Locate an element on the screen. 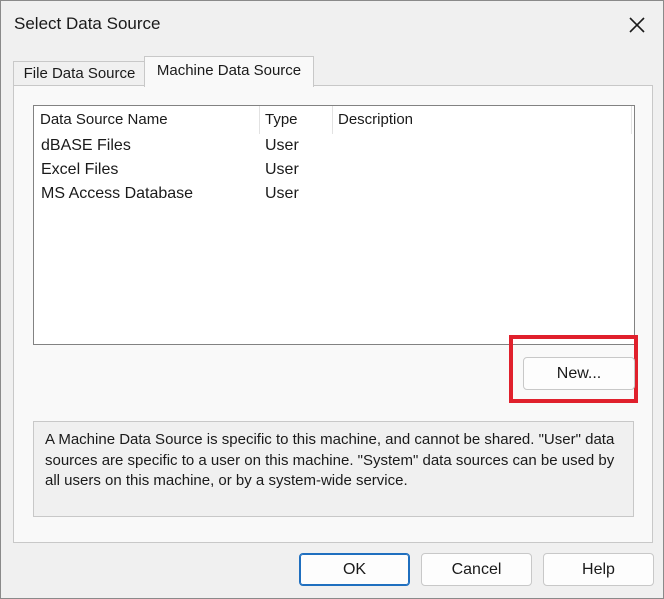 Image resolution: width=664 pixels, height=599 pixels. ok-button: OK is located at coordinates (354, 569).